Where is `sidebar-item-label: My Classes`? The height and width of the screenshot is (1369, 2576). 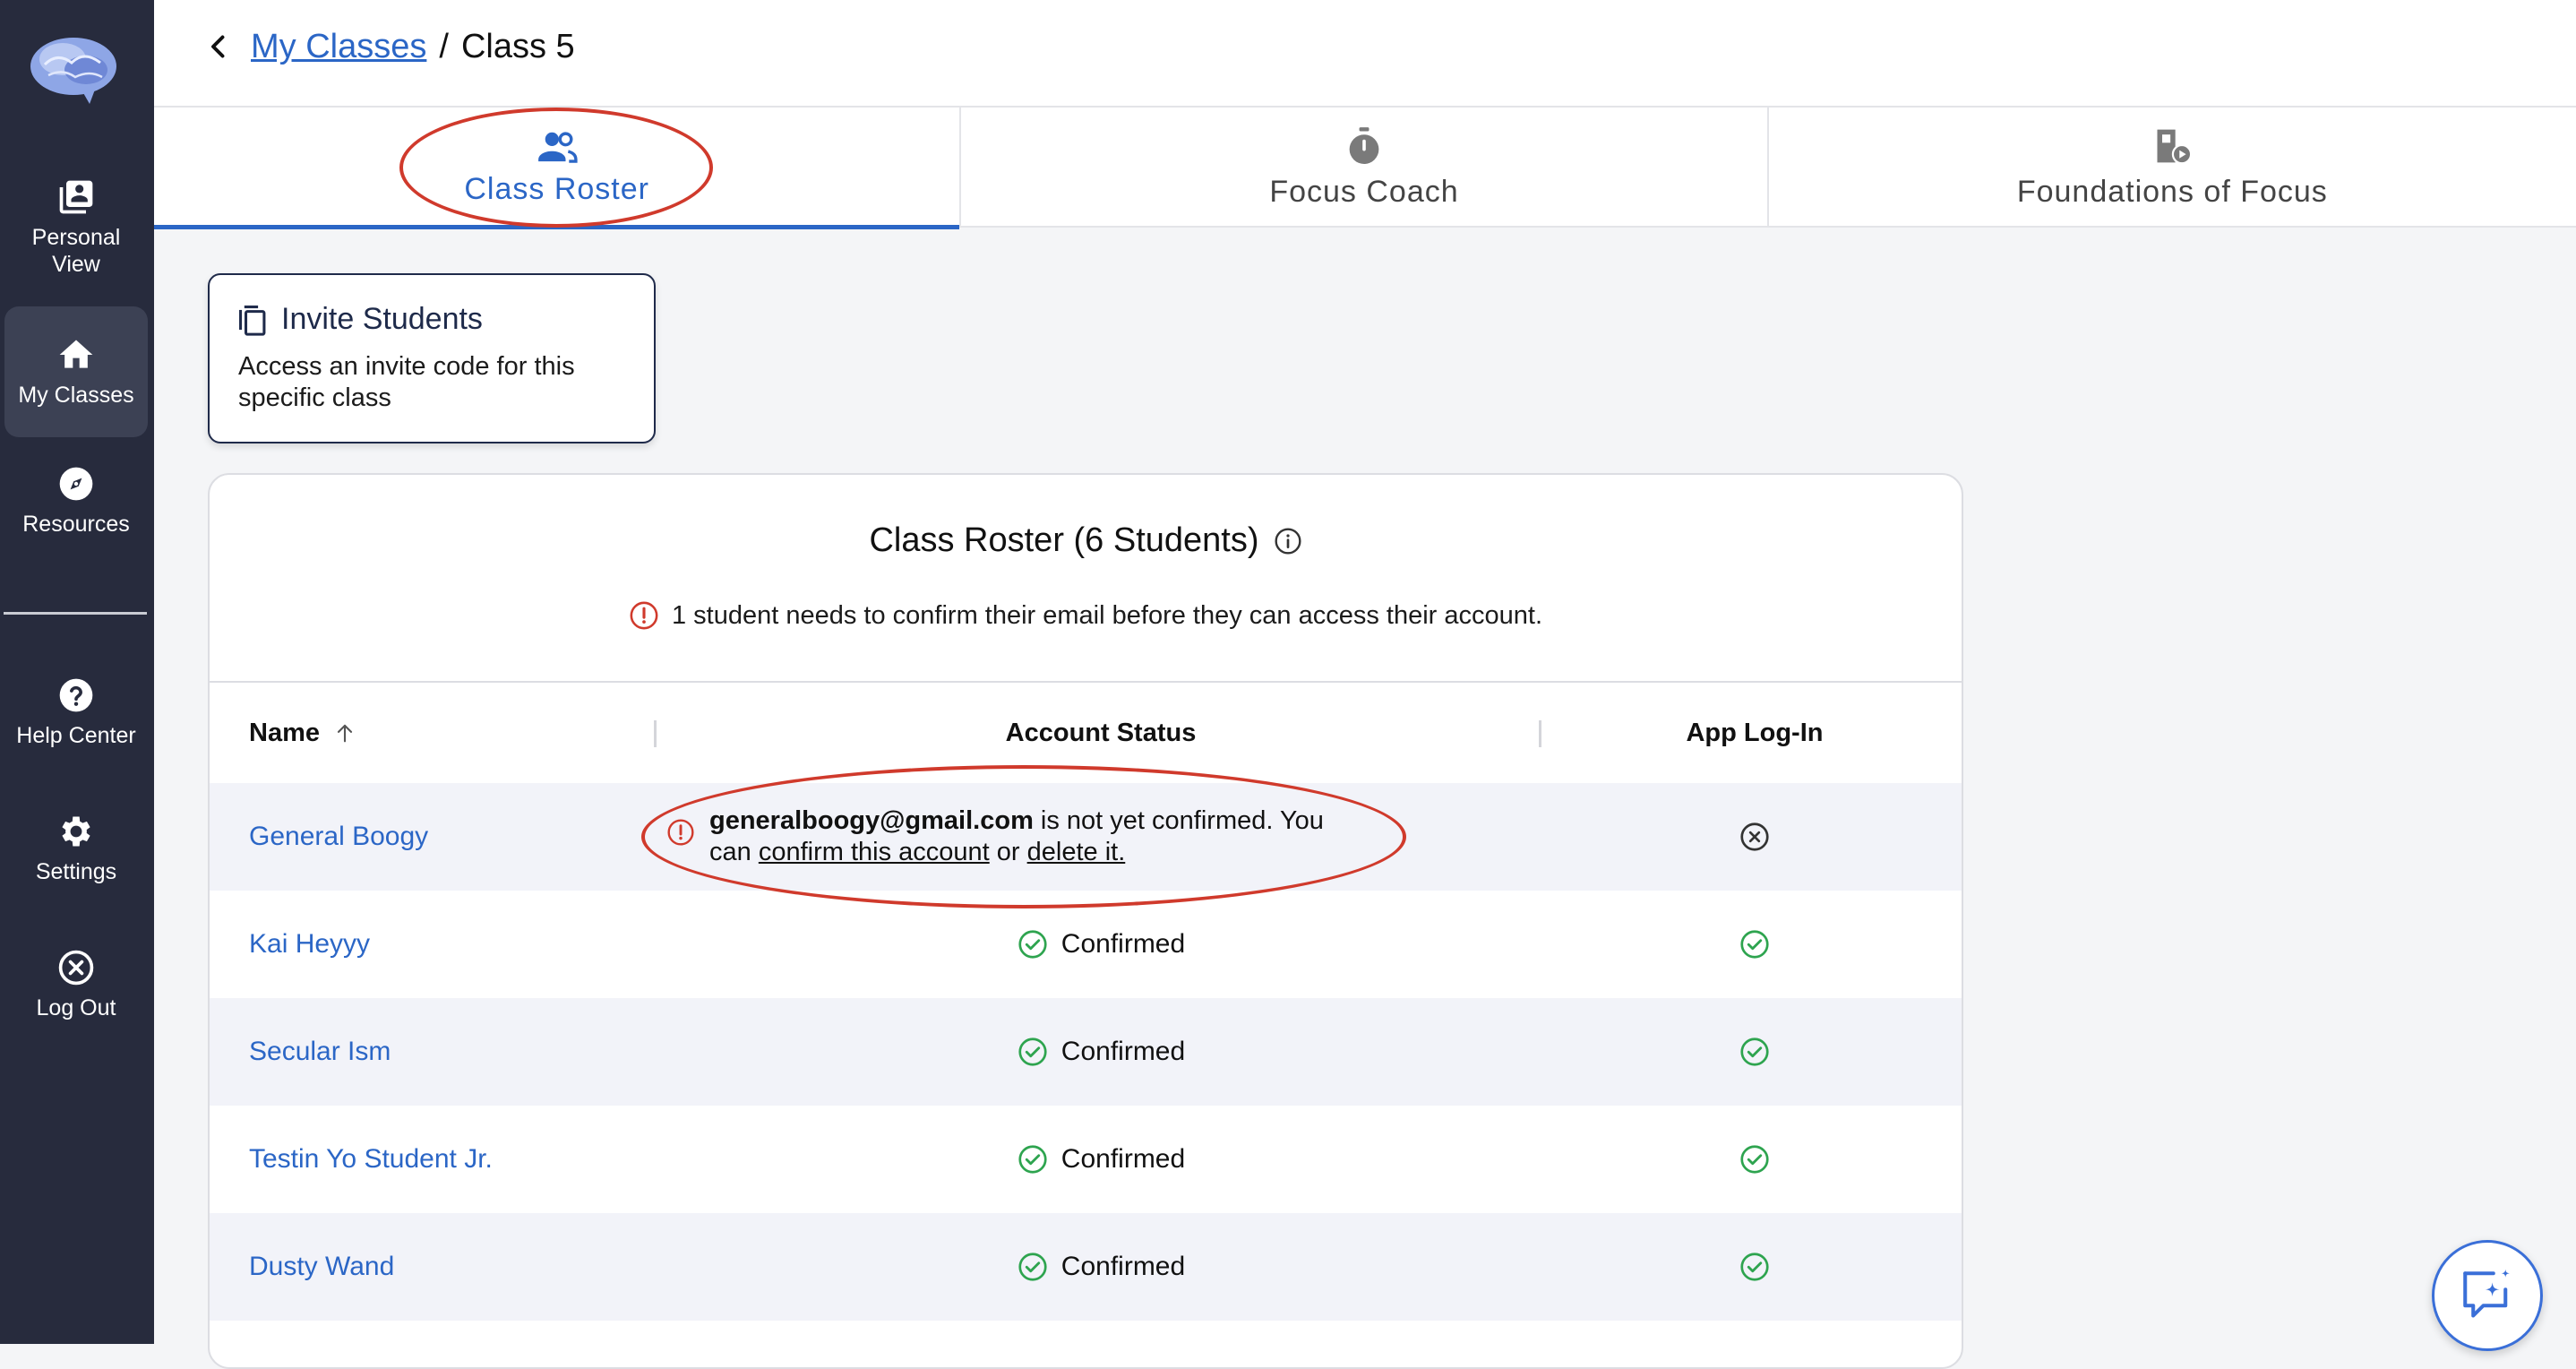 sidebar-item-label: My Classes is located at coordinates (76, 395).